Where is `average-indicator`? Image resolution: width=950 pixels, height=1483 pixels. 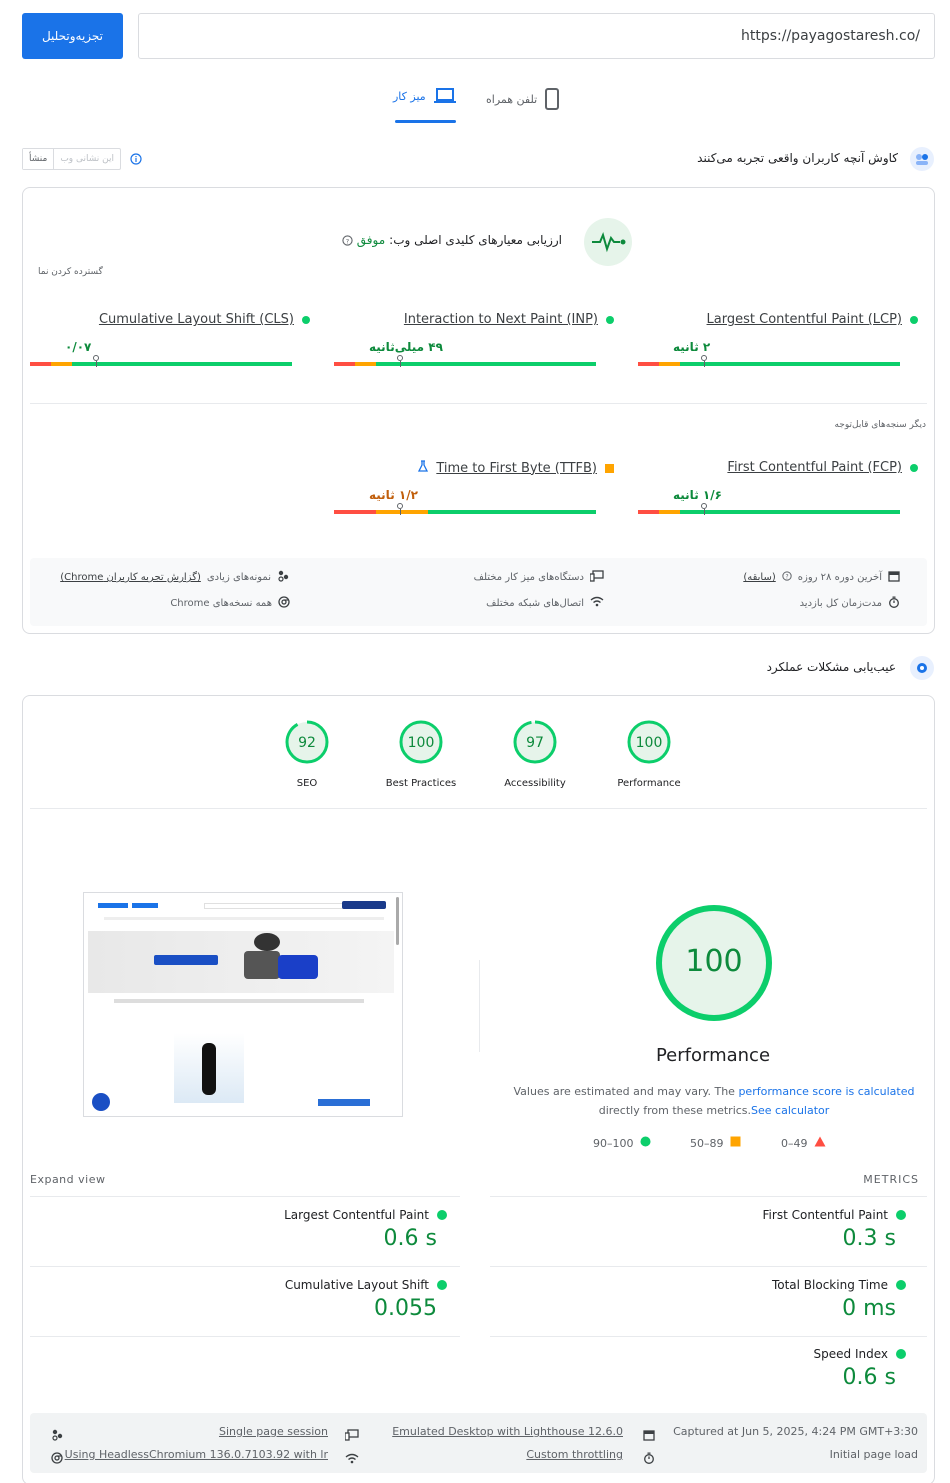 average-indicator is located at coordinates (609, 468).